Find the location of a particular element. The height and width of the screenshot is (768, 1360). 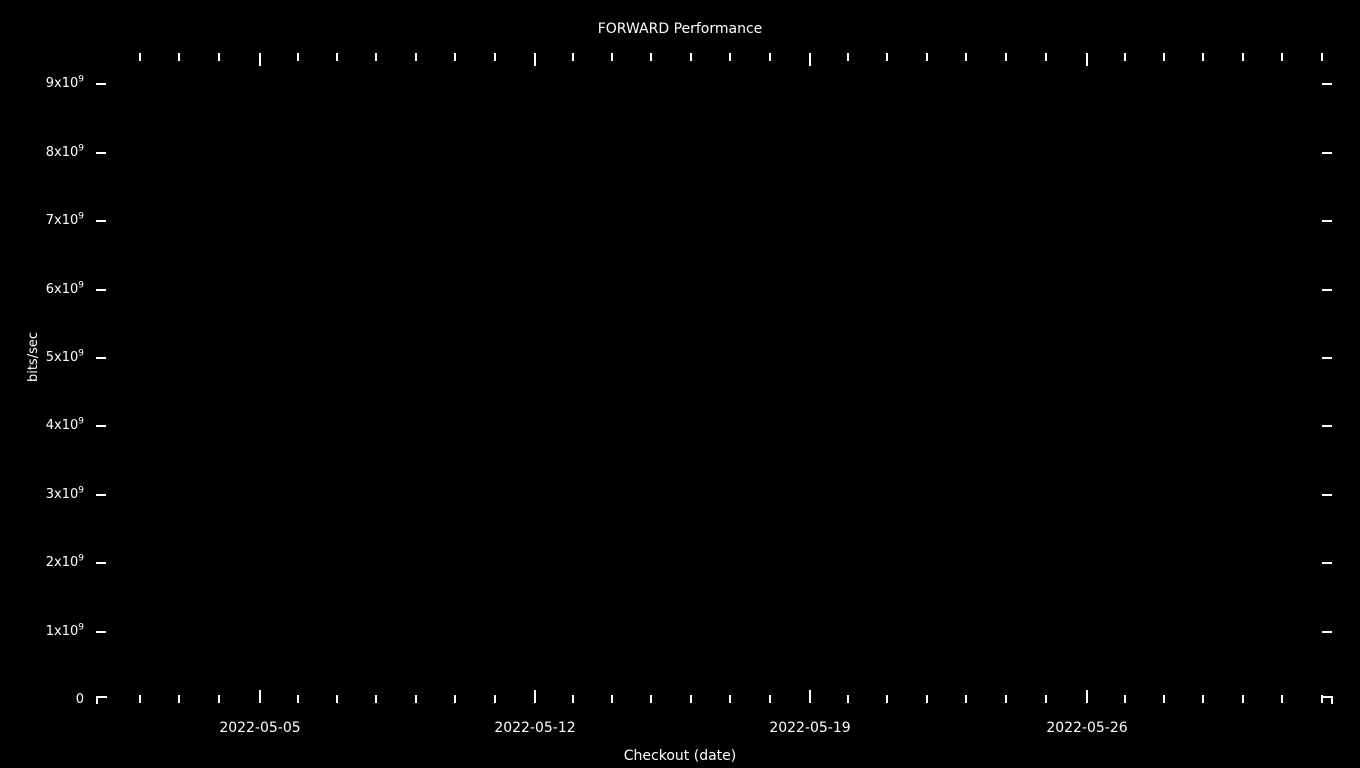

y-axis-tick-label: 8x109 is located at coordinates (64, 151).